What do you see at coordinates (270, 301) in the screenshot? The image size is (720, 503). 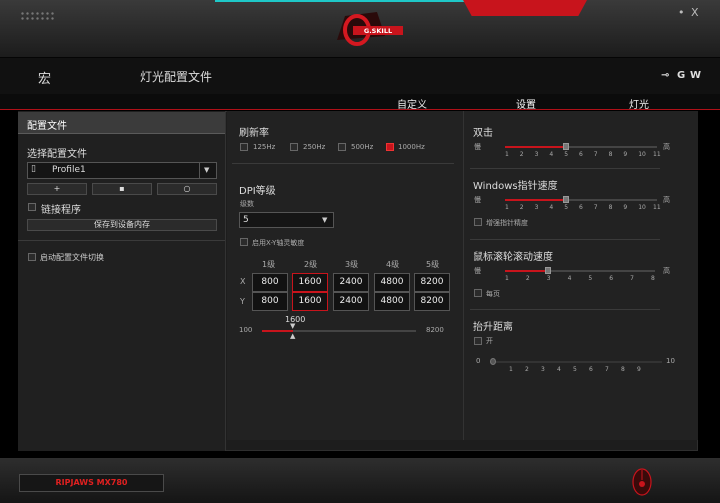 I see `dpi-y-1: 800` at bounding box center [270, 301].